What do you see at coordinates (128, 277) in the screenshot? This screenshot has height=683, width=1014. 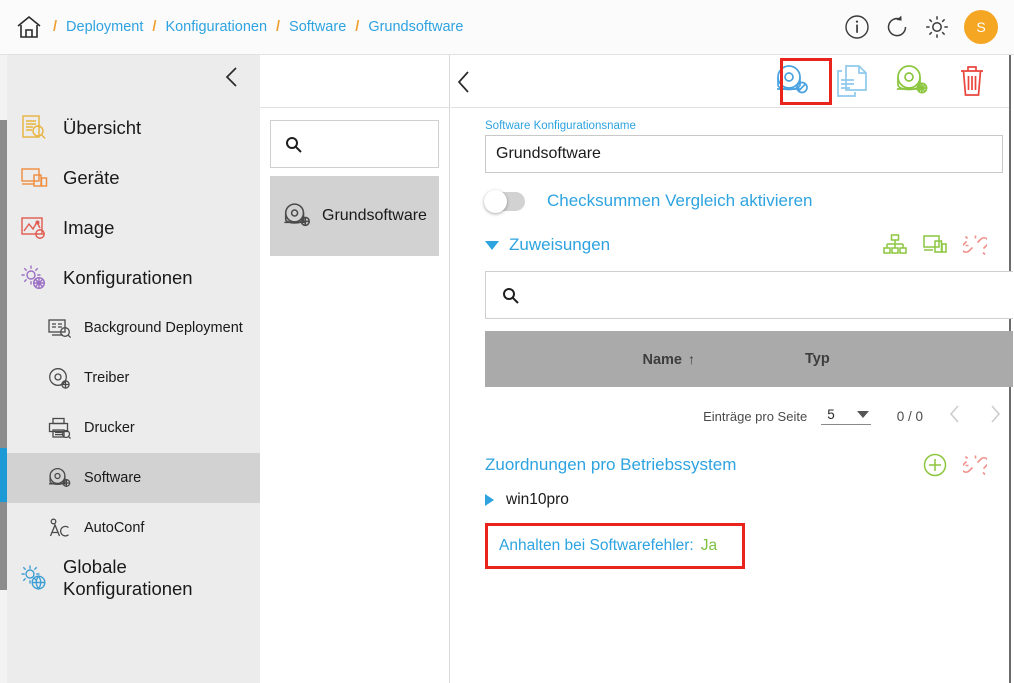 I see `sidebar-item-label: Konfigurationen` at bounding box center [128, 277].